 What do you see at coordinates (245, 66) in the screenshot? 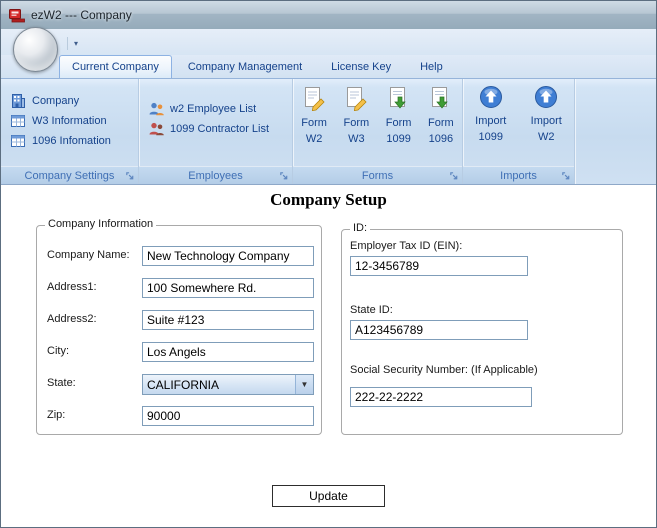
I see `tab-company-management: Company Management` at bounding box center [245, 66].